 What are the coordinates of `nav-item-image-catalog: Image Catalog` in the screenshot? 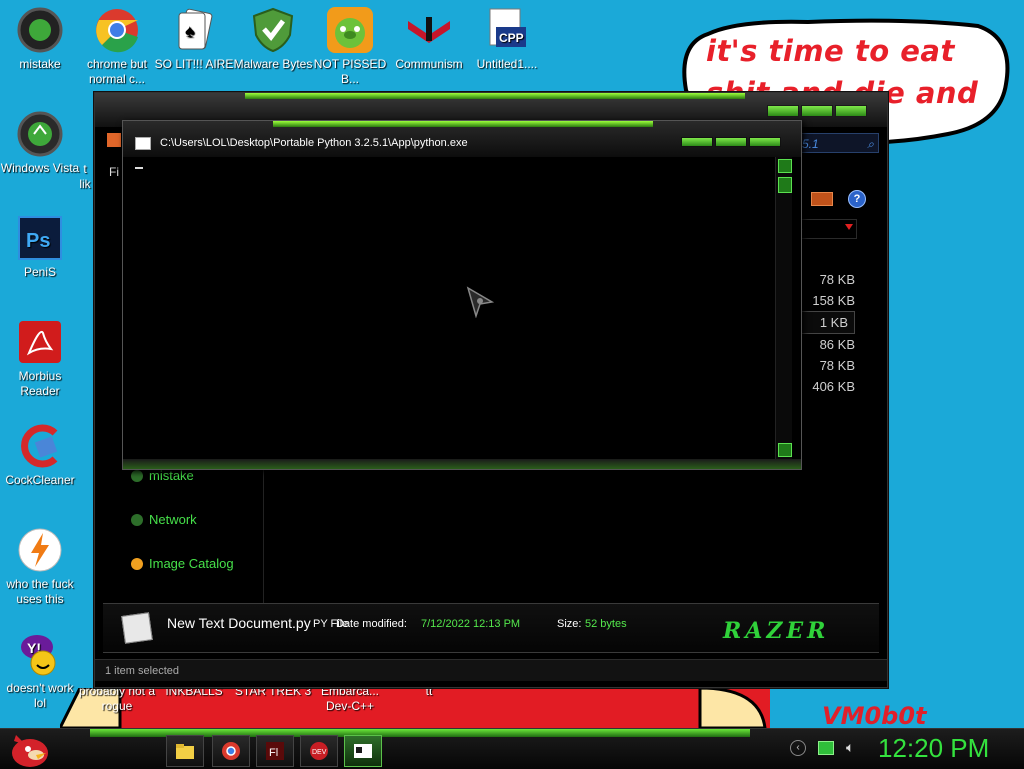 It's located at (182, 563).